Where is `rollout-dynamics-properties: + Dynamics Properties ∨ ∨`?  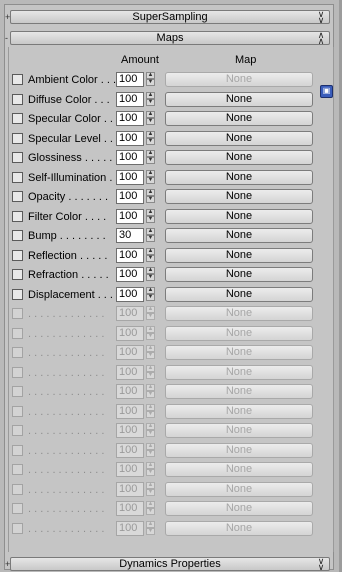 rollout-dynamics-properties: + Dynamics Properties ∨ ∨ is located at coordinates (167, 564).